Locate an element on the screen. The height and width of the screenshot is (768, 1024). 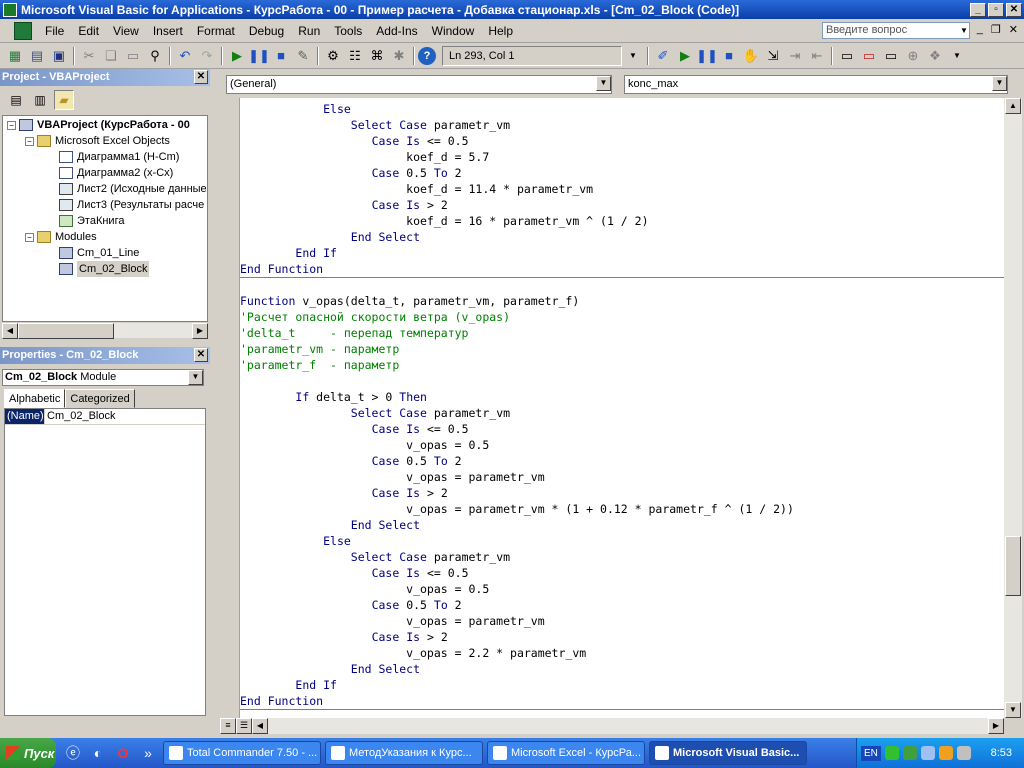
excel-icon is located at coordinates (23, 30).